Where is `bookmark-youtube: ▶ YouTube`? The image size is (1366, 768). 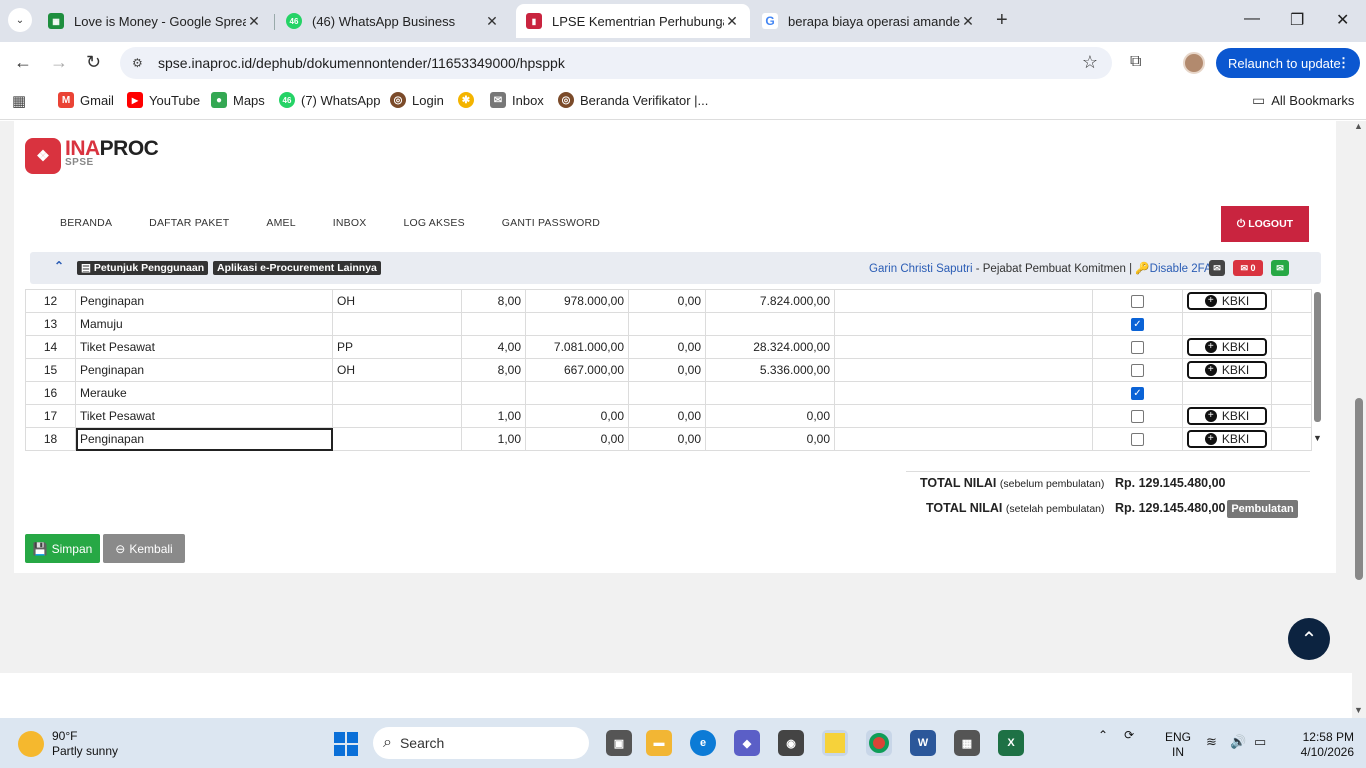
bookmark-youtube: ▶ YouTube is located at coordinates (163, 100).